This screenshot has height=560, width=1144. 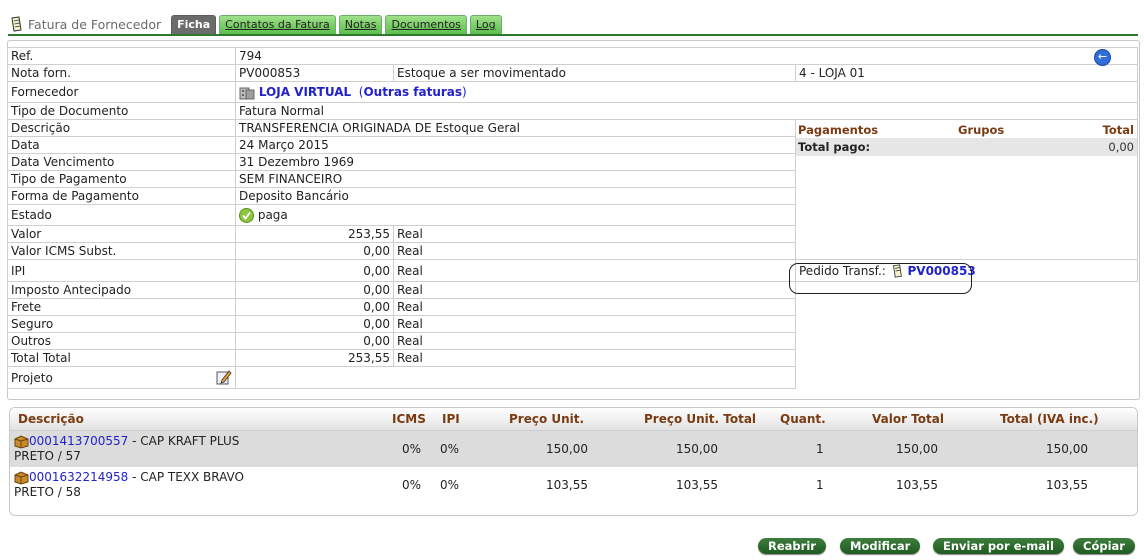 I want to click on label-imposto-ant: Imposto Antecipado, so click(x=121, y=290).